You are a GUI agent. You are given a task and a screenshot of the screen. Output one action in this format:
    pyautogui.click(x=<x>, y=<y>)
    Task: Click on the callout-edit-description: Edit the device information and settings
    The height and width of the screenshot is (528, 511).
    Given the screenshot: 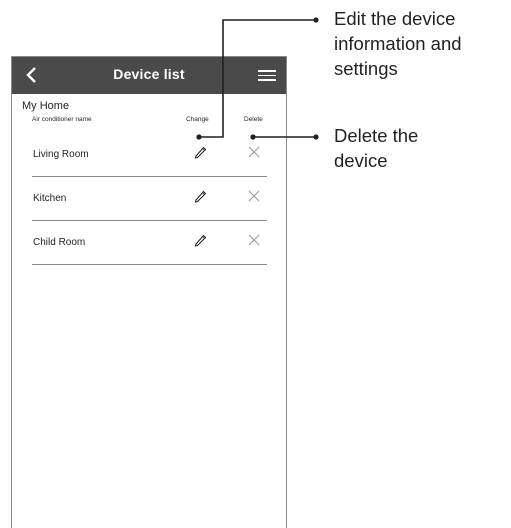 What is the action you would take?
    pyautogui.click(x=398, y=43)
    